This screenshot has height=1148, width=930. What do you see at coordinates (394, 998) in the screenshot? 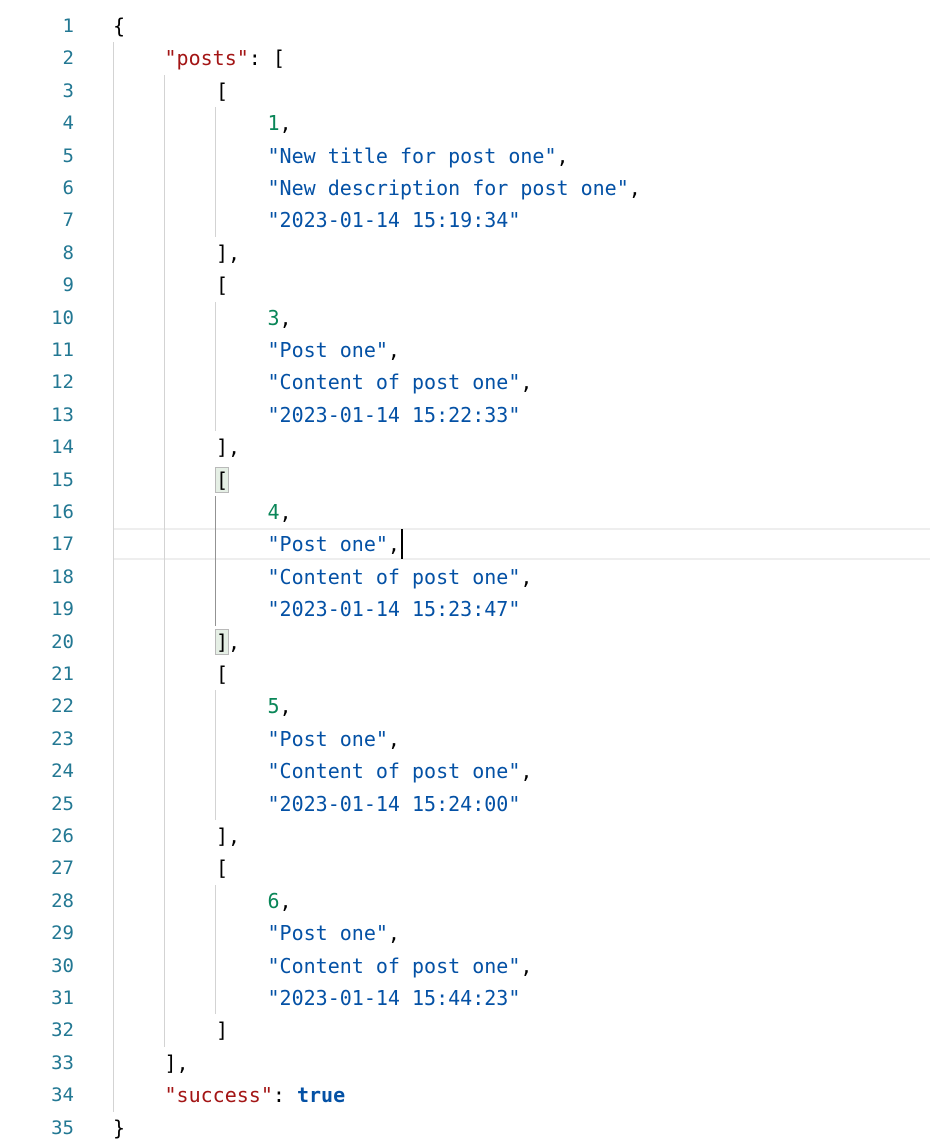
I see `string-value: "2023-01-14 15:44:23"` at bounding box center [394, 998].